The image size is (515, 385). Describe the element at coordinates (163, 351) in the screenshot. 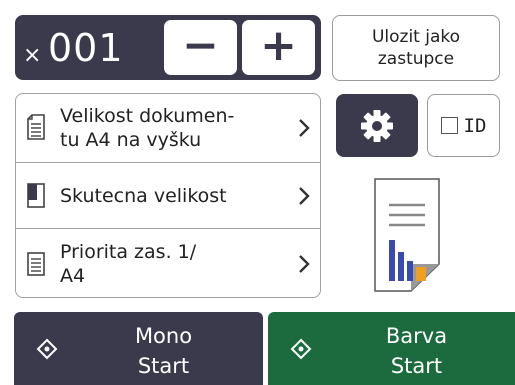

I see `mono-start-label: Mono Start` at that location.